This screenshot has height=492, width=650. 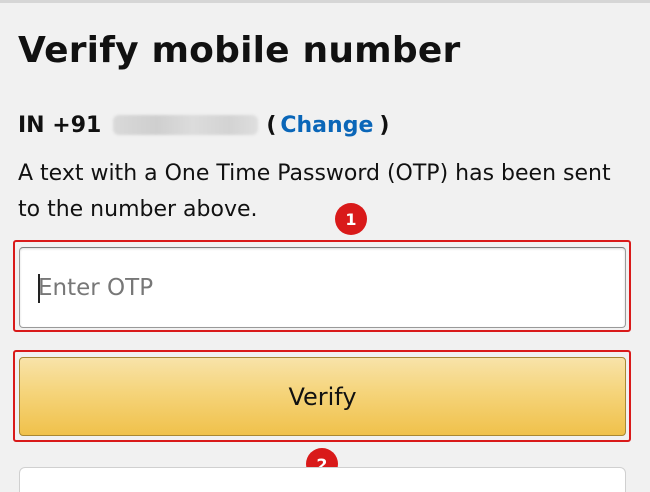 I want to click on paren-open: (, so click(x=271, y=125).